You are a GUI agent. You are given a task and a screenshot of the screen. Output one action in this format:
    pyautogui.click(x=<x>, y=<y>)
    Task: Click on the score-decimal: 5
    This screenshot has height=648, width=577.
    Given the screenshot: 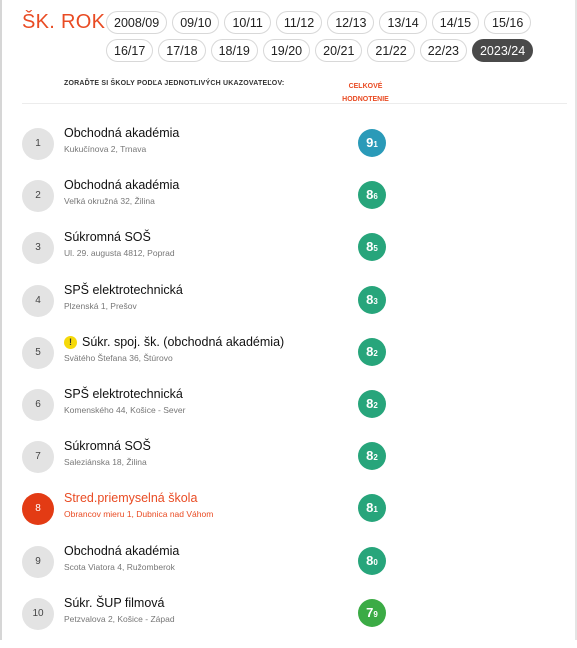 What is the action you would take?
    pyautogui.click(x=375, y=249)
    